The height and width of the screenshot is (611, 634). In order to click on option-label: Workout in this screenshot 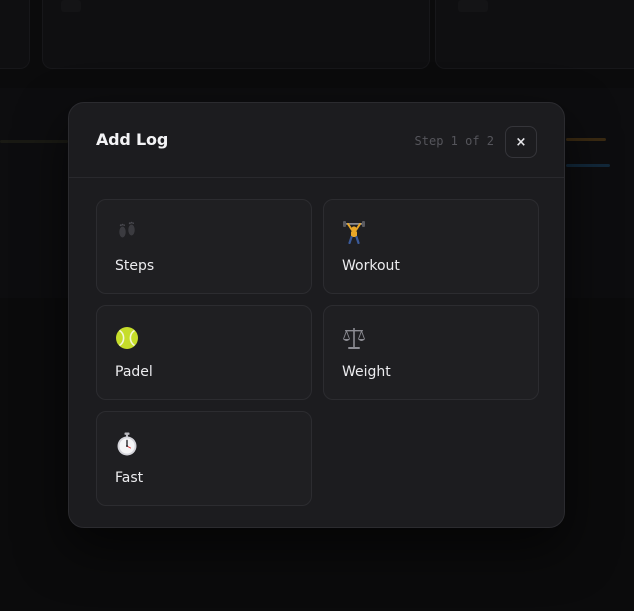, I will do `click(371, 266)`.